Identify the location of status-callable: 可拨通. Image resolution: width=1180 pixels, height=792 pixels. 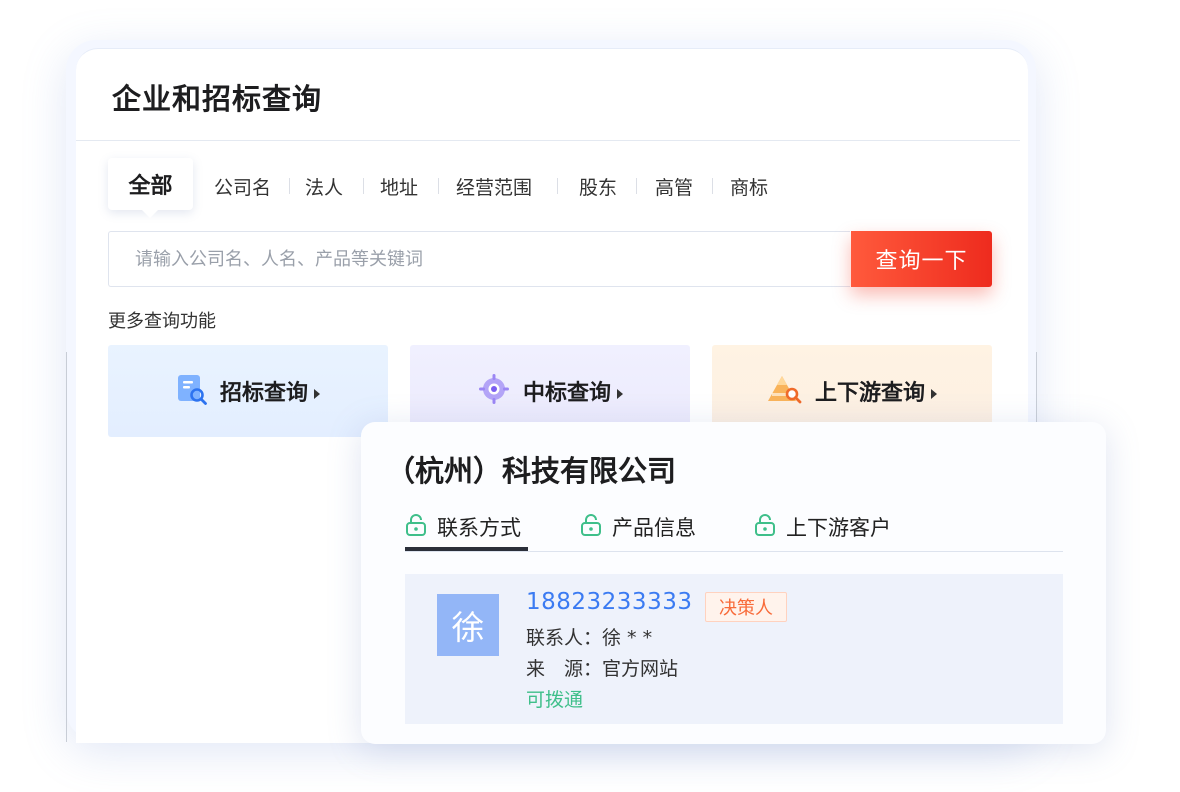
(555, 700).